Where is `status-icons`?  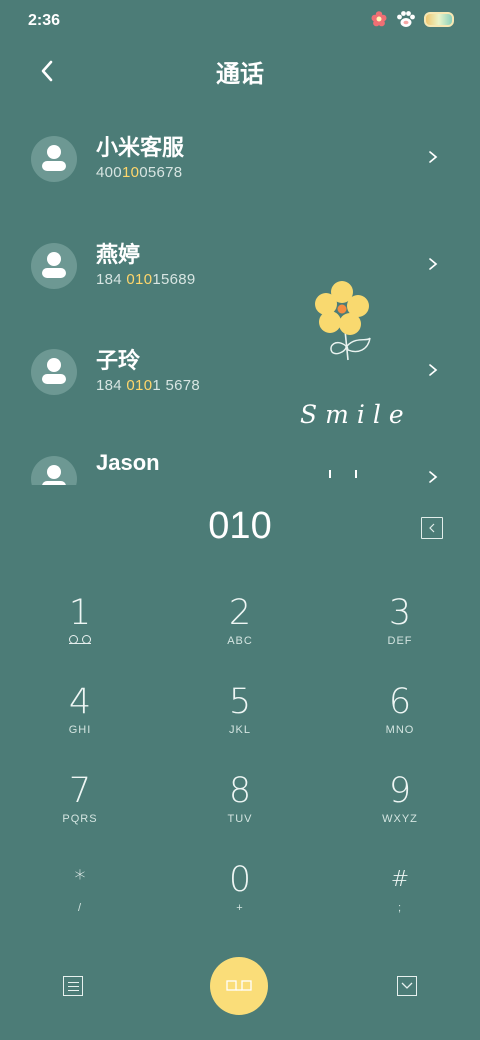
status-icons is located at coordinates (412, 19).